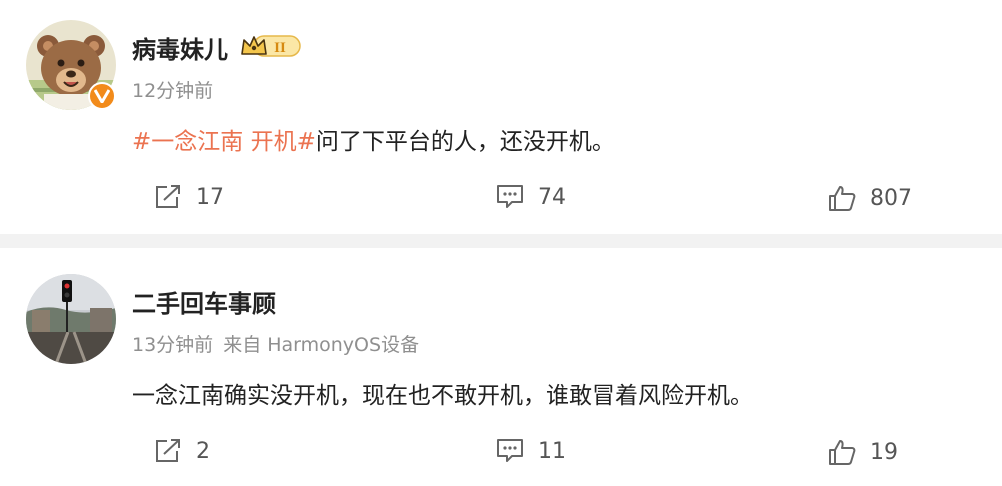  I want to click on comment-button: 74, so click(531, 197).